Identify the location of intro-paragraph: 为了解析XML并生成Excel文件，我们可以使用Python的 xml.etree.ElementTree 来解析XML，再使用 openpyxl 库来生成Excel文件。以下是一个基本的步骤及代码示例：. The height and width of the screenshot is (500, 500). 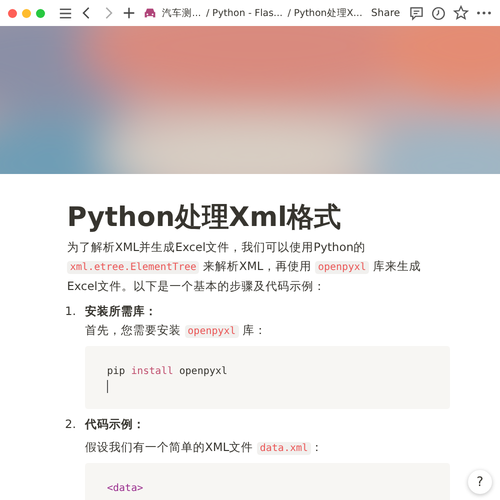
(244, 267).